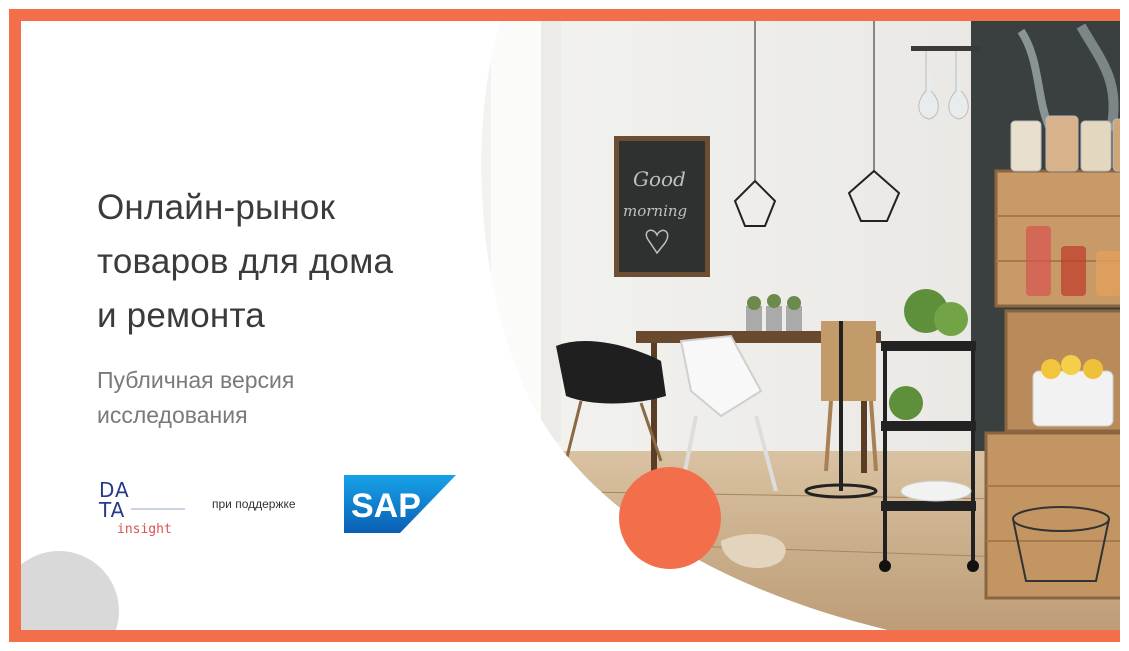  I want to click on title-line: Онлайн-рынок, so click(216, 207).